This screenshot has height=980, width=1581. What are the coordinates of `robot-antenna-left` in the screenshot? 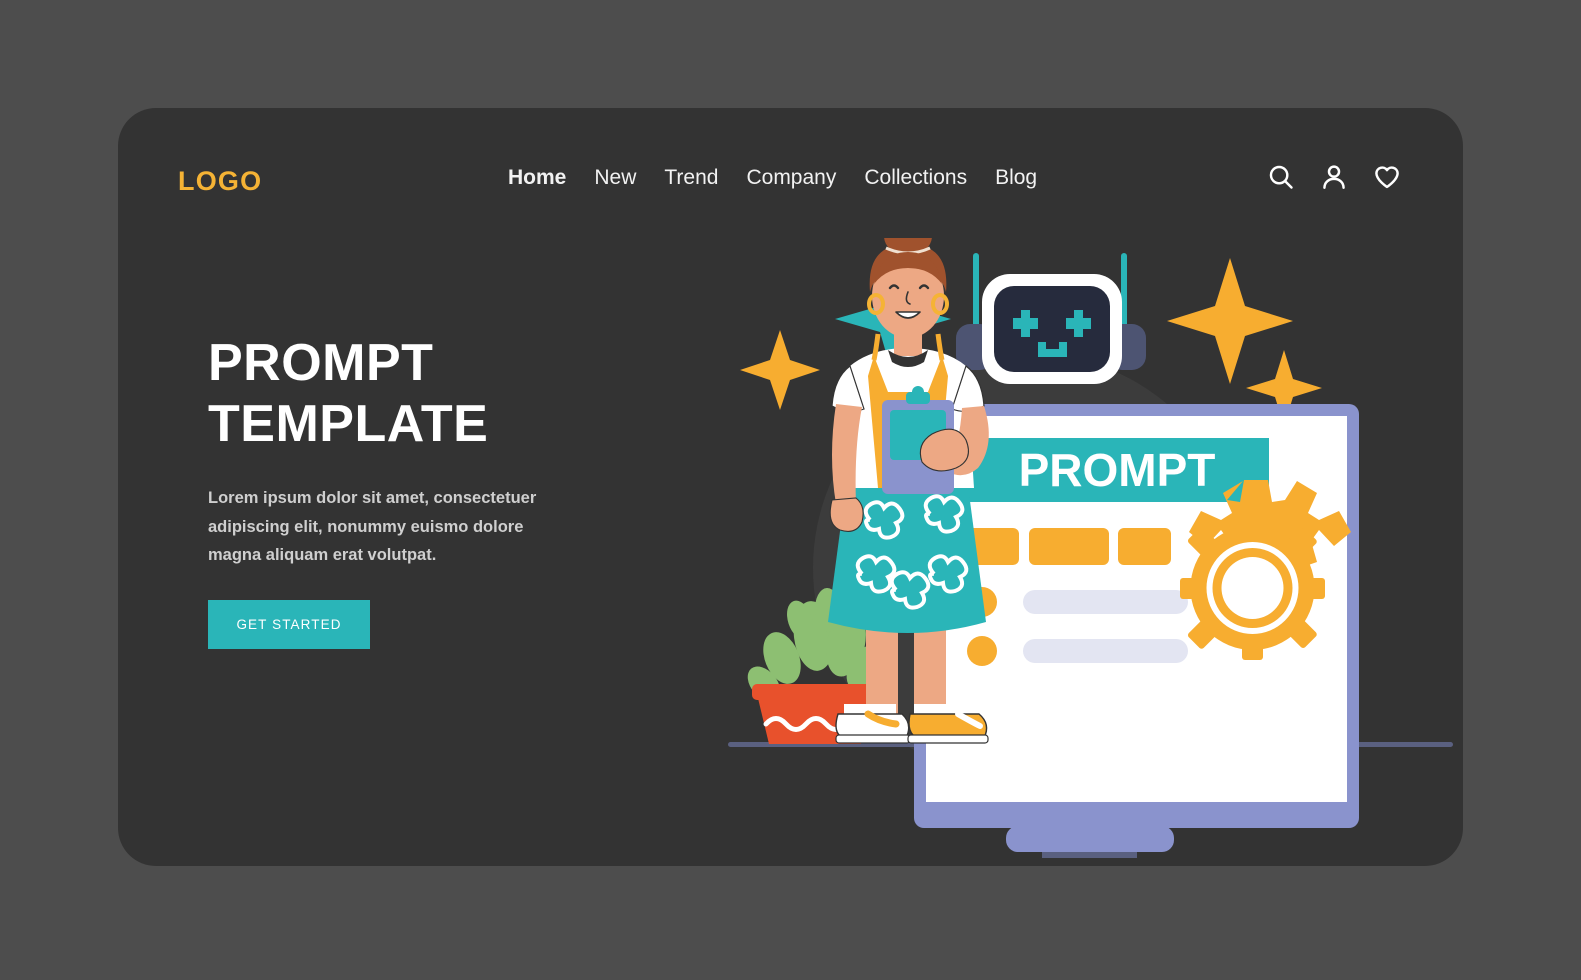 It's located at (976, 292).